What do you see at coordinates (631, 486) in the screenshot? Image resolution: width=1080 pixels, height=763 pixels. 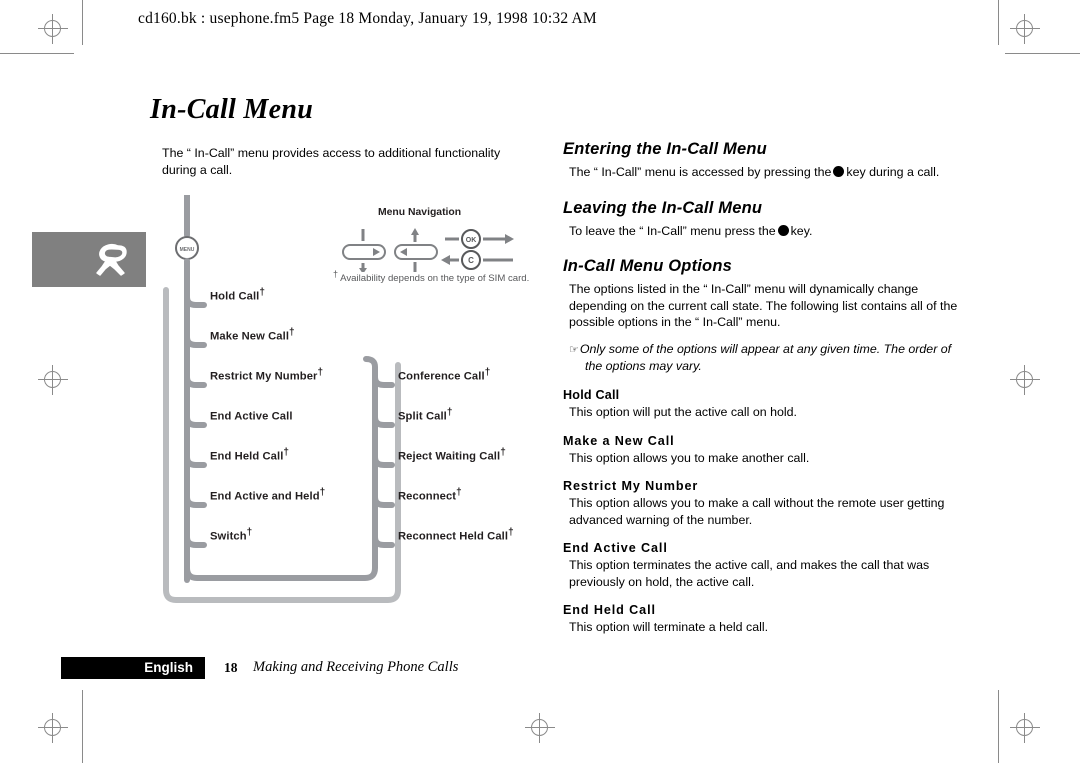 I see `option-term-restrict-my-number: Restrict My Number` at bounding box center [631, 486].